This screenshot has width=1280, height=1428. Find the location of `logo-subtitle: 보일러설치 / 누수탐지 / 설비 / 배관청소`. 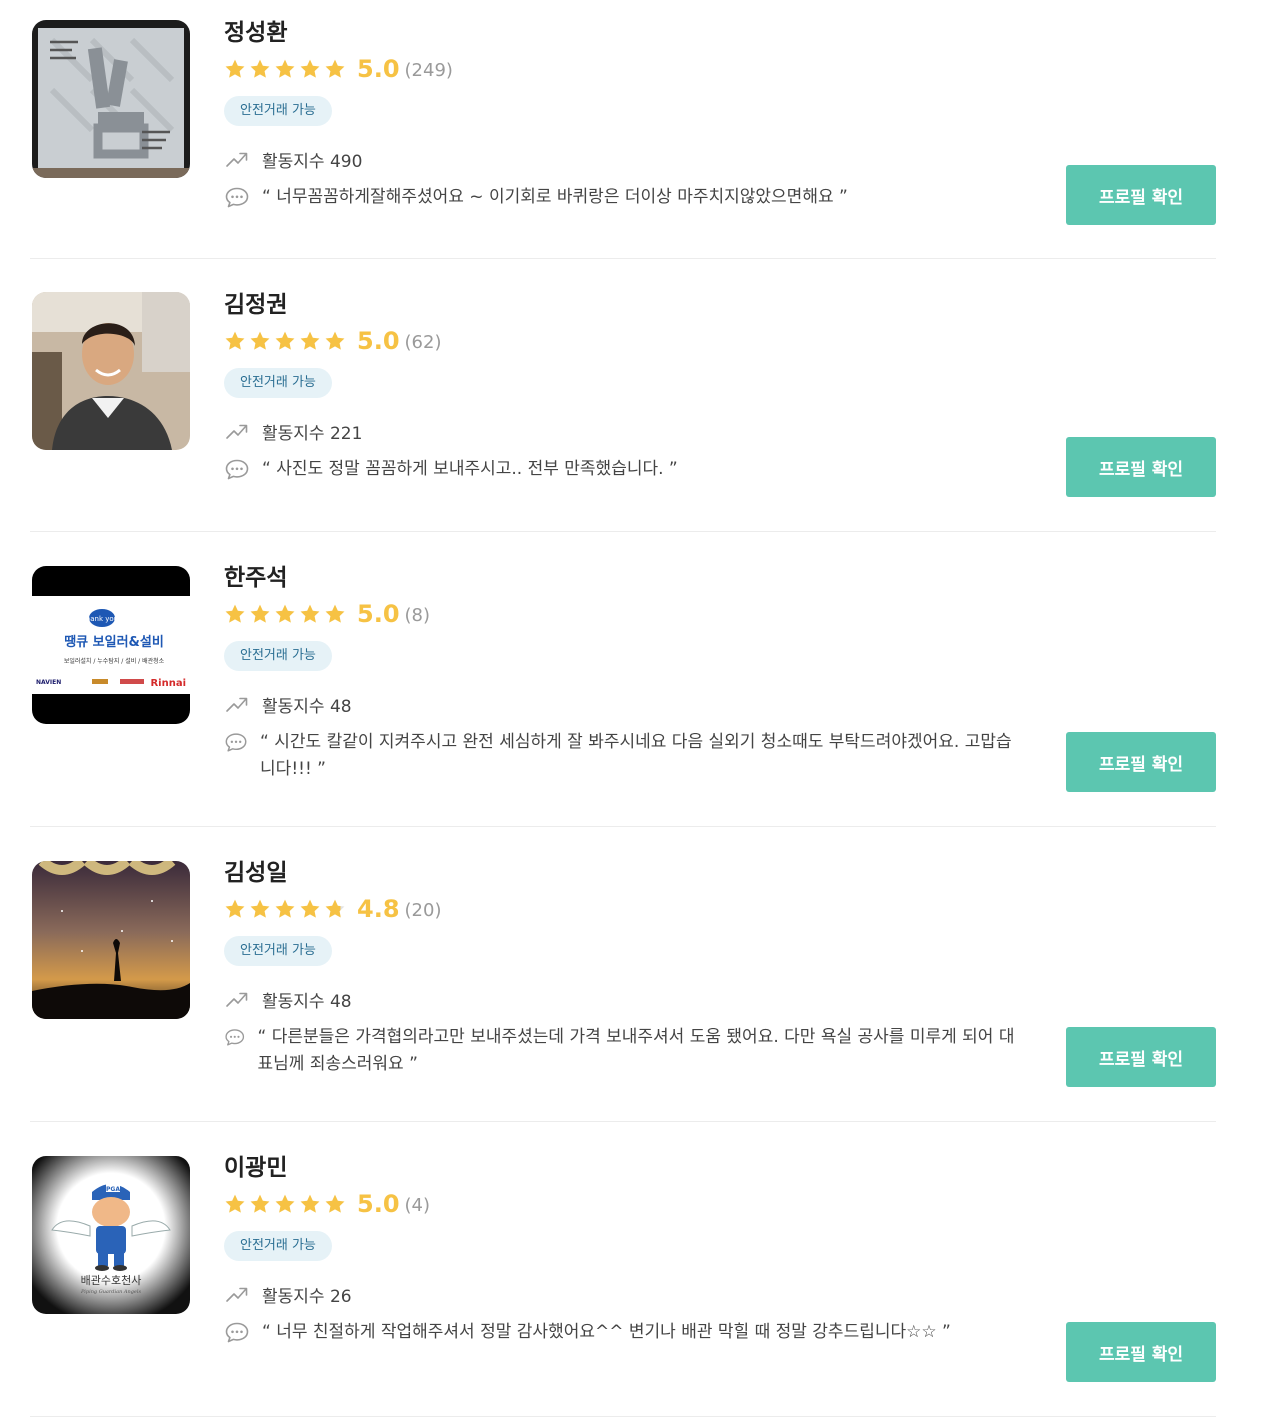

logo-subtitle: 보일러설치 / 누수탐지 / 설비 / 배관청소 is located at coordinates (114, 661).